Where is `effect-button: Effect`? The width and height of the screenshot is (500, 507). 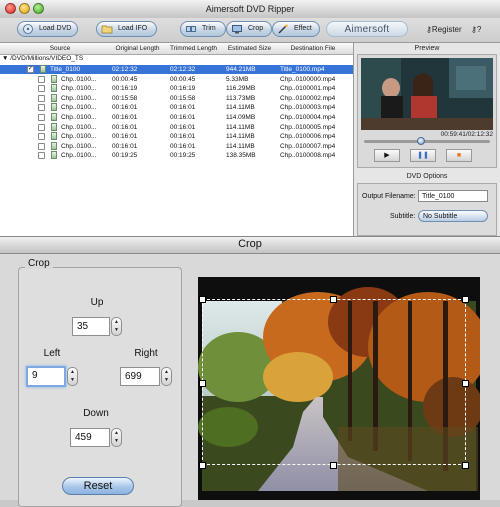 effect-button: Effect is located at coordinates (296, 29).